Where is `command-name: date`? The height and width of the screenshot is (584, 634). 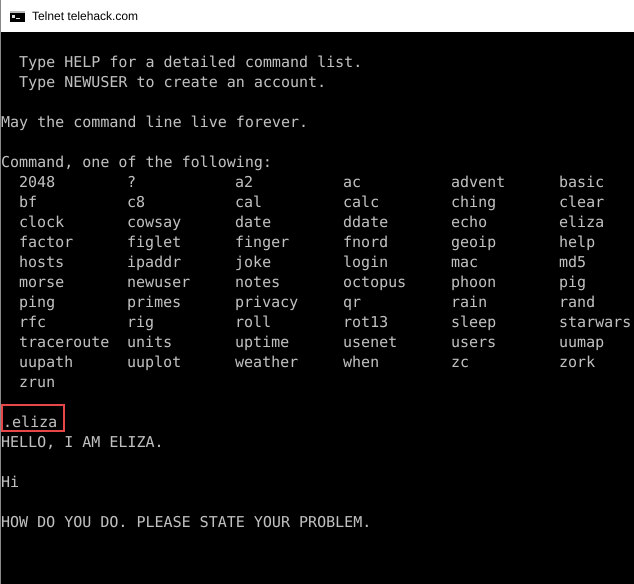 command-name: date is located at coordinates (253, 222).